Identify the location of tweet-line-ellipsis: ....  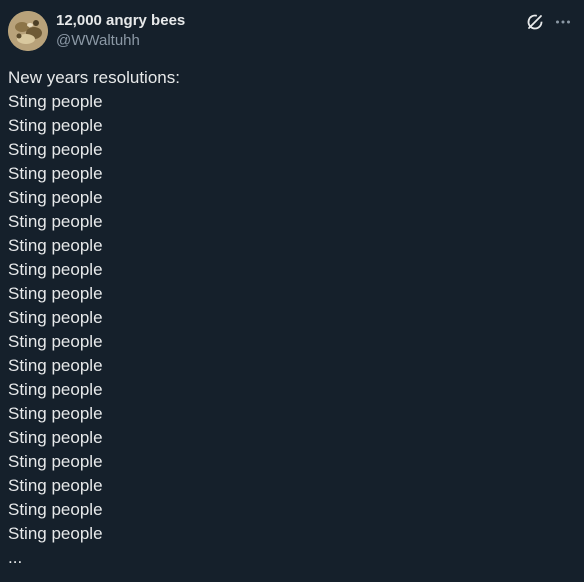
(15, 557).